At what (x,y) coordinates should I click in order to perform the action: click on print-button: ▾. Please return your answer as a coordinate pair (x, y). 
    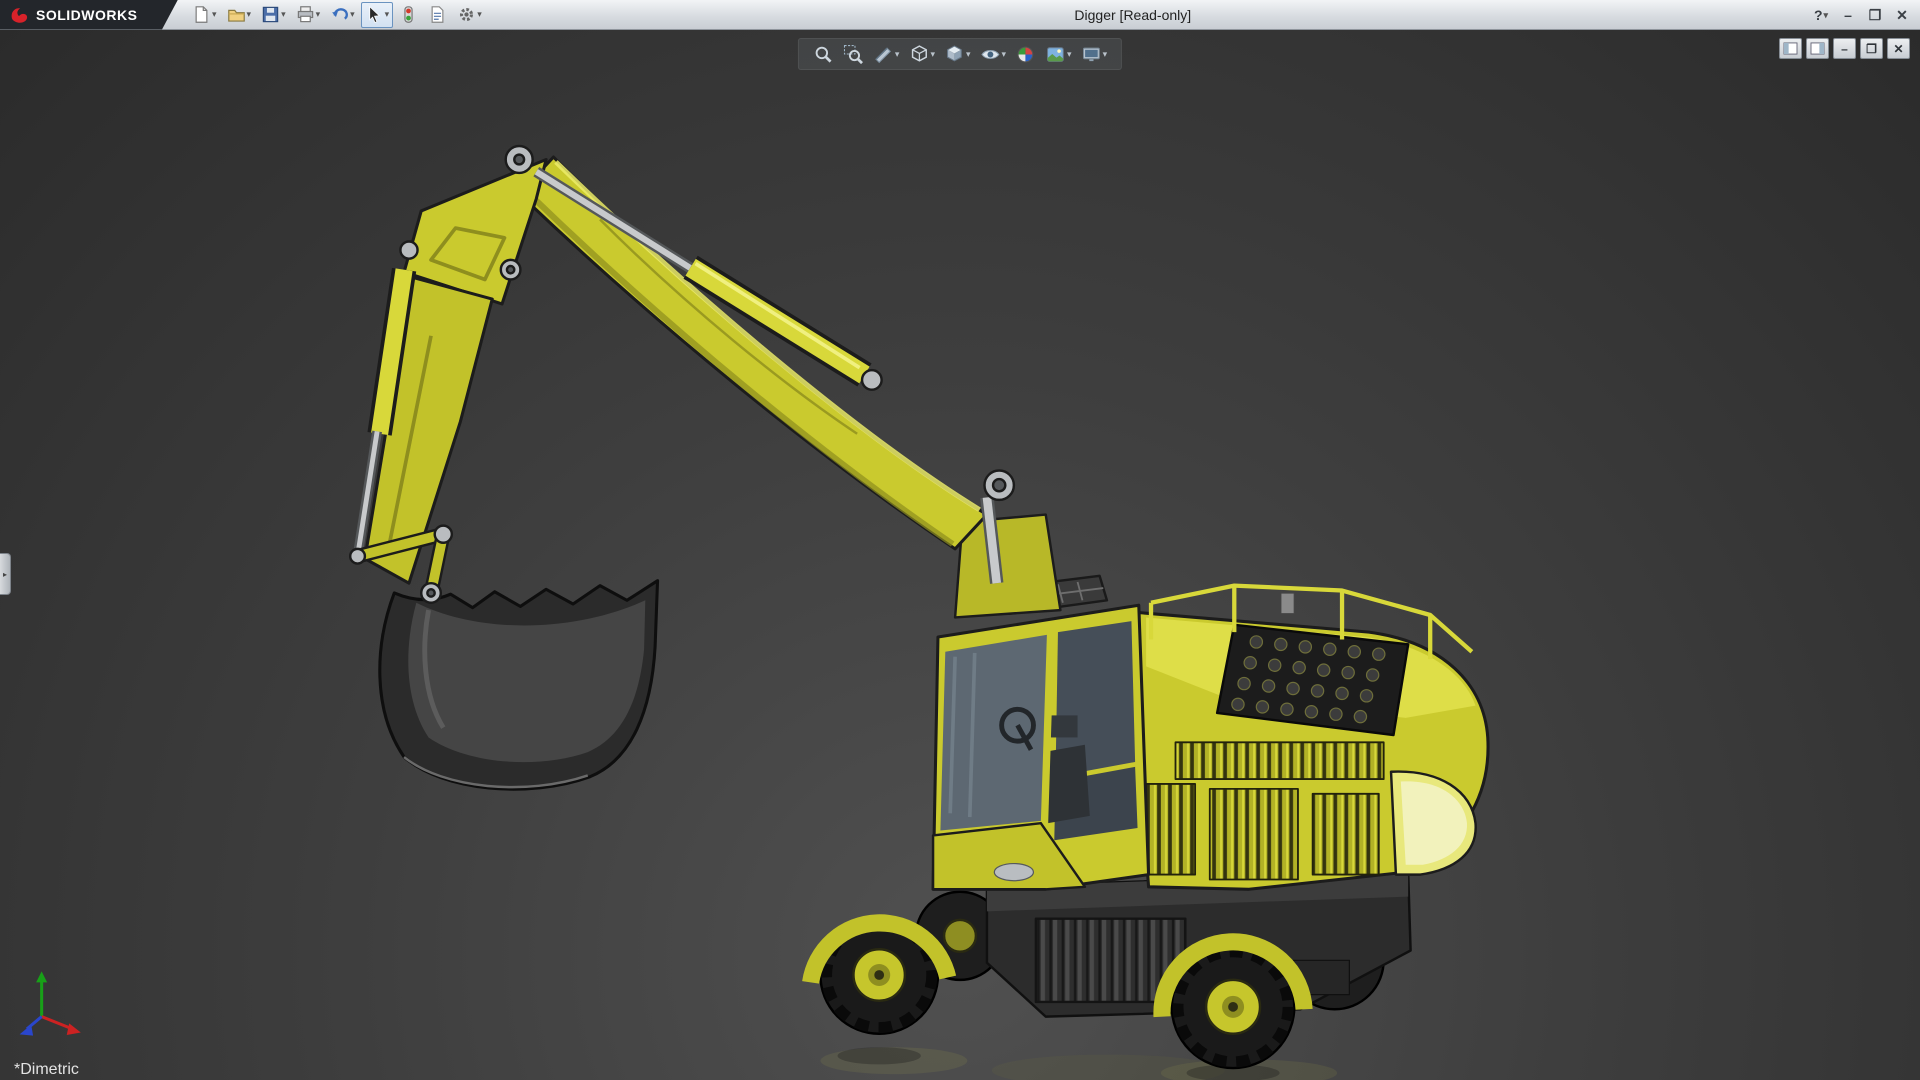
    Looking at the image, I should click on (308, 15).